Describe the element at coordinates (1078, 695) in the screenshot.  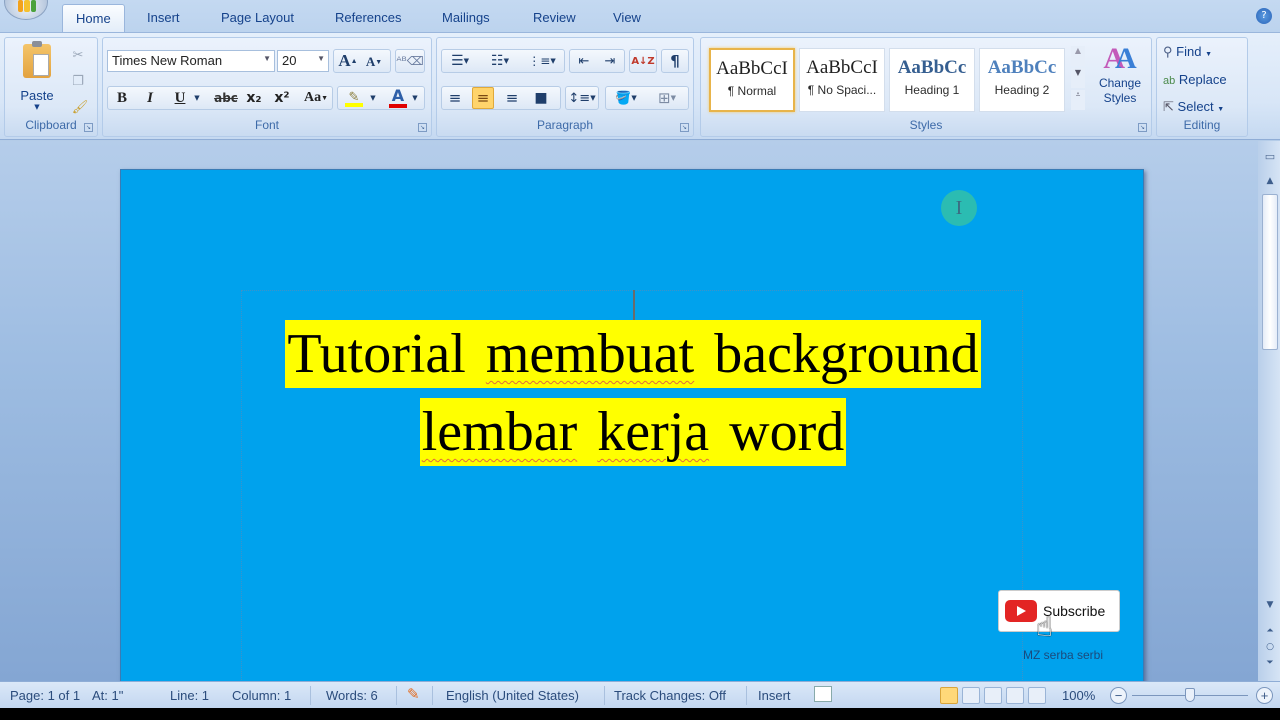
I see `zoom-level: 100%` at that location.